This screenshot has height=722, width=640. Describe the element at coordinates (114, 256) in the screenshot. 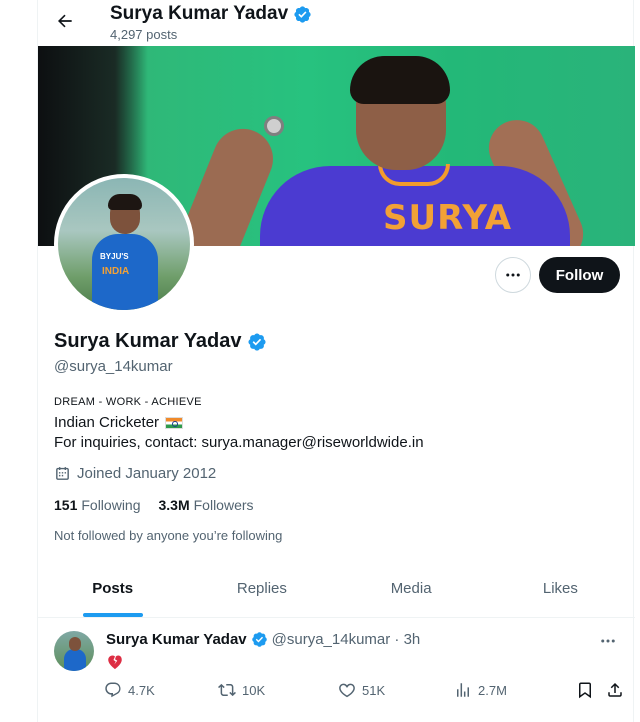

I see `avatar-jersey-sponsor: BYJU'S` at that location.